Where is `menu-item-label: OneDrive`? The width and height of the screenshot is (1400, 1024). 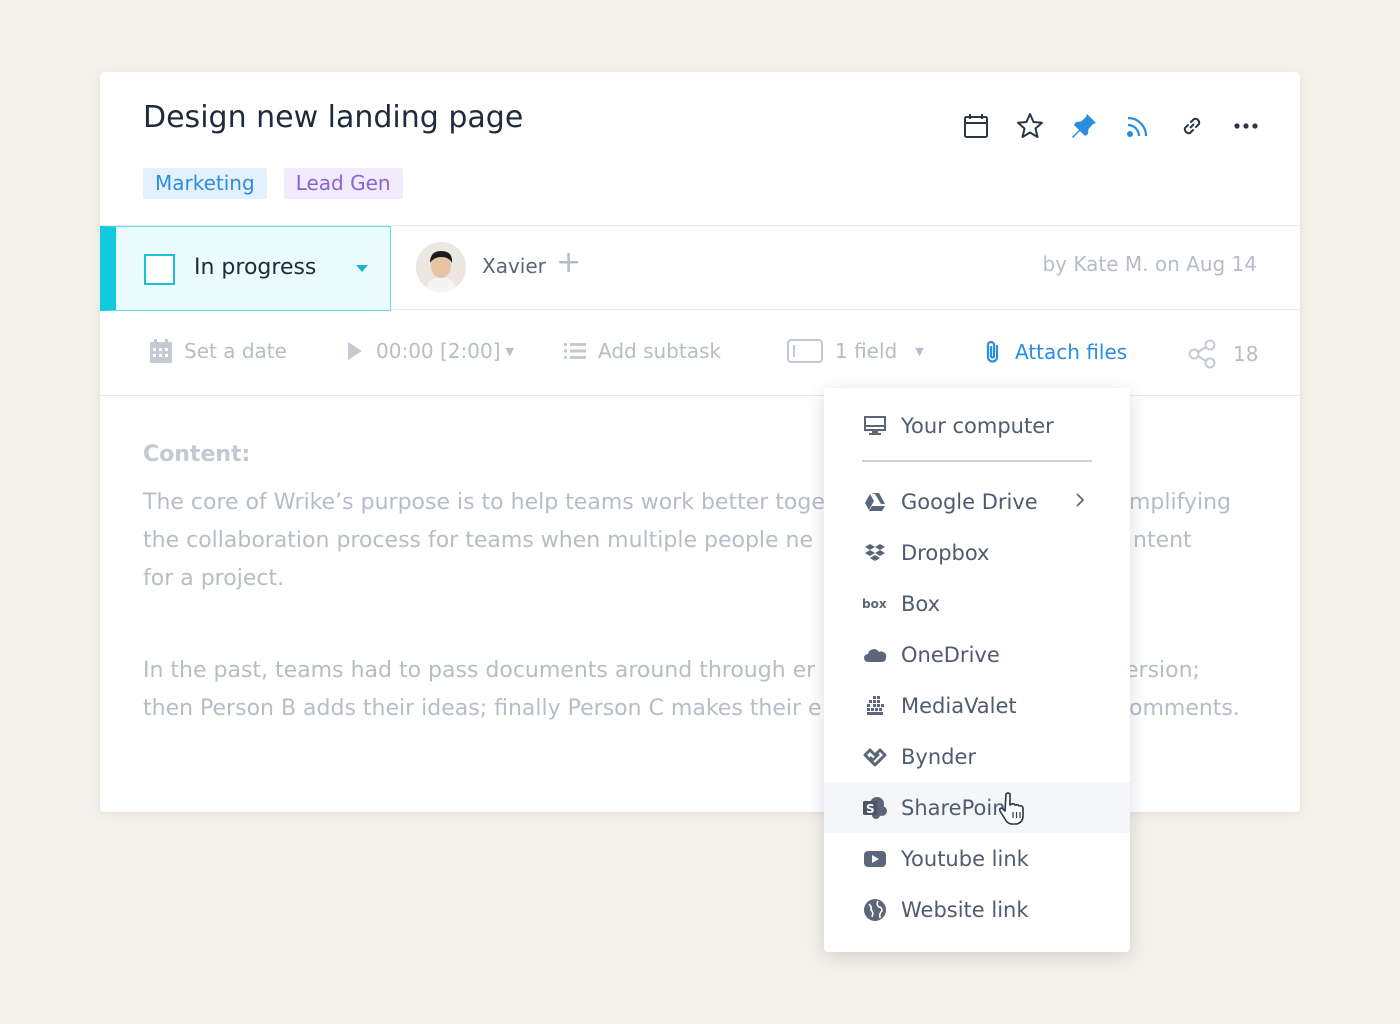
menu-item-label: OneDrive is located at coordinates (950, 654).